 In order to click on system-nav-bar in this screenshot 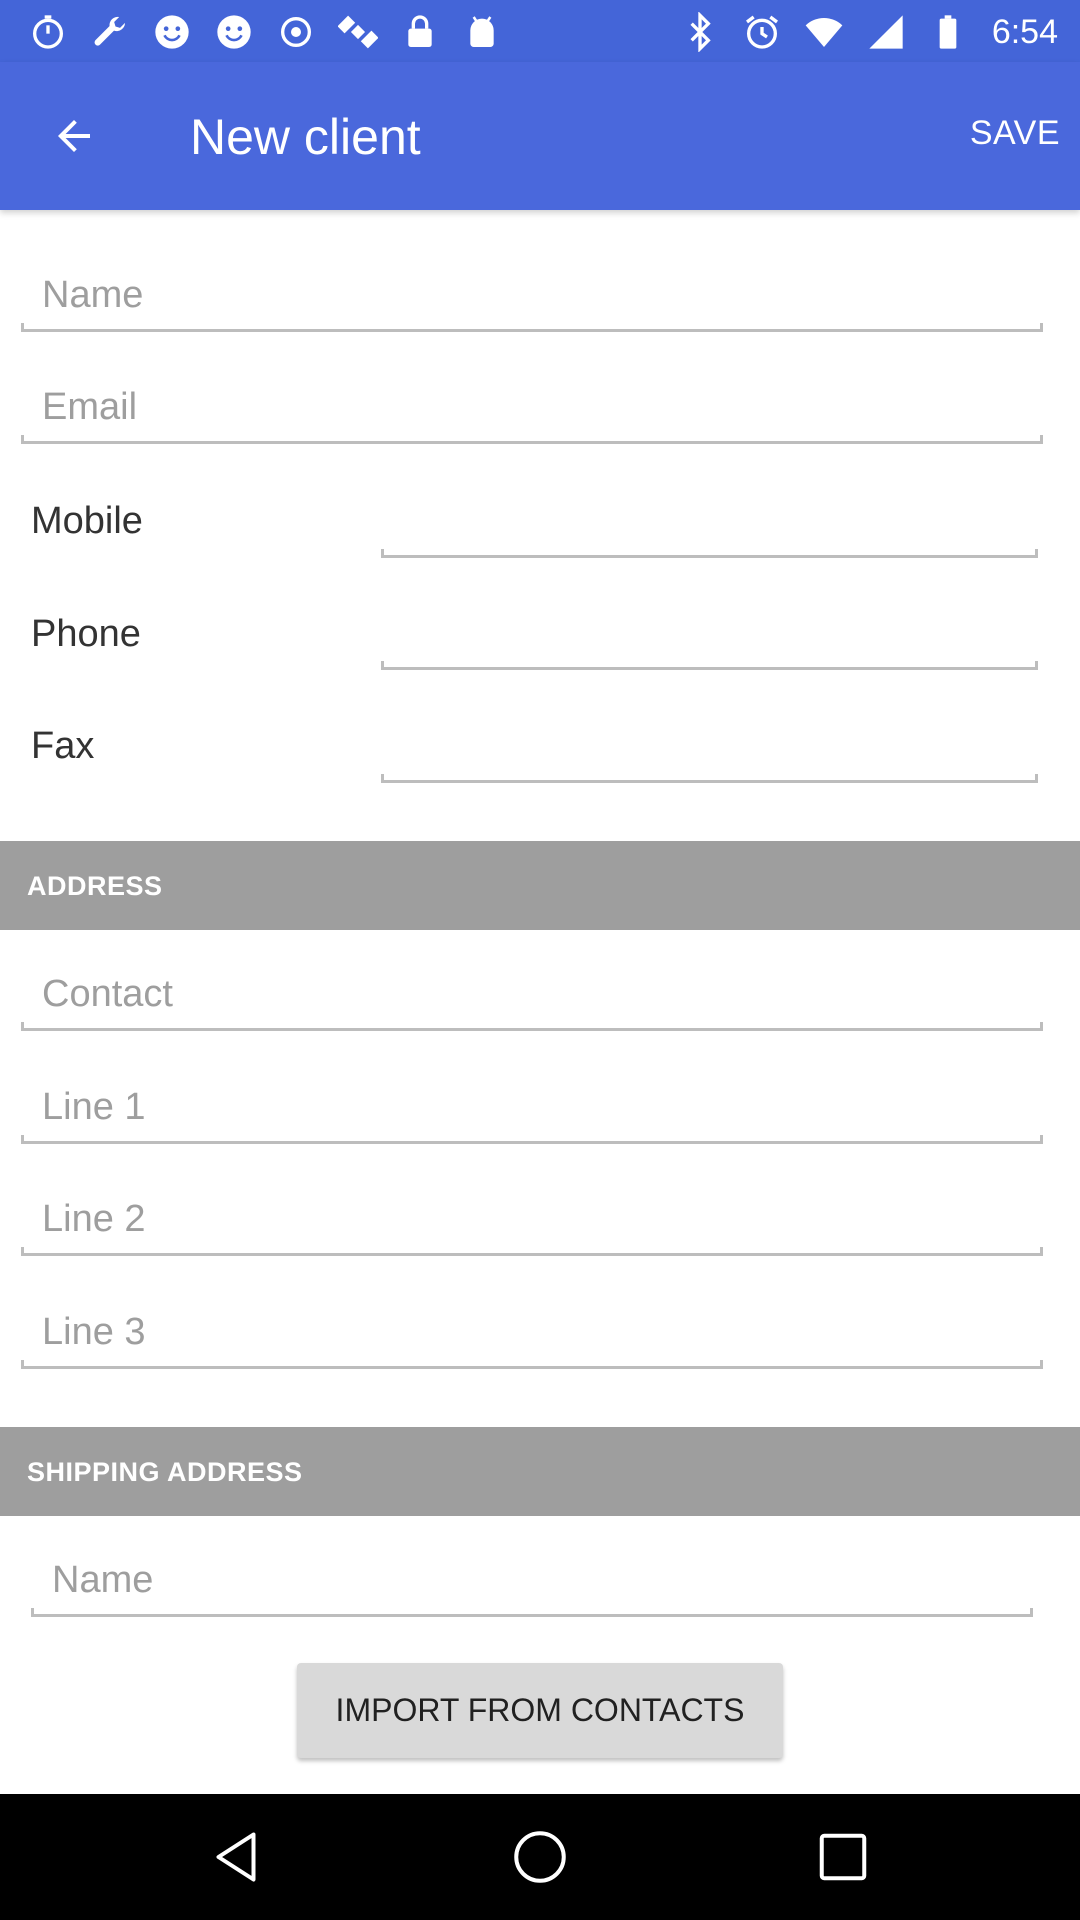, I will do `click(540, 1857)`.